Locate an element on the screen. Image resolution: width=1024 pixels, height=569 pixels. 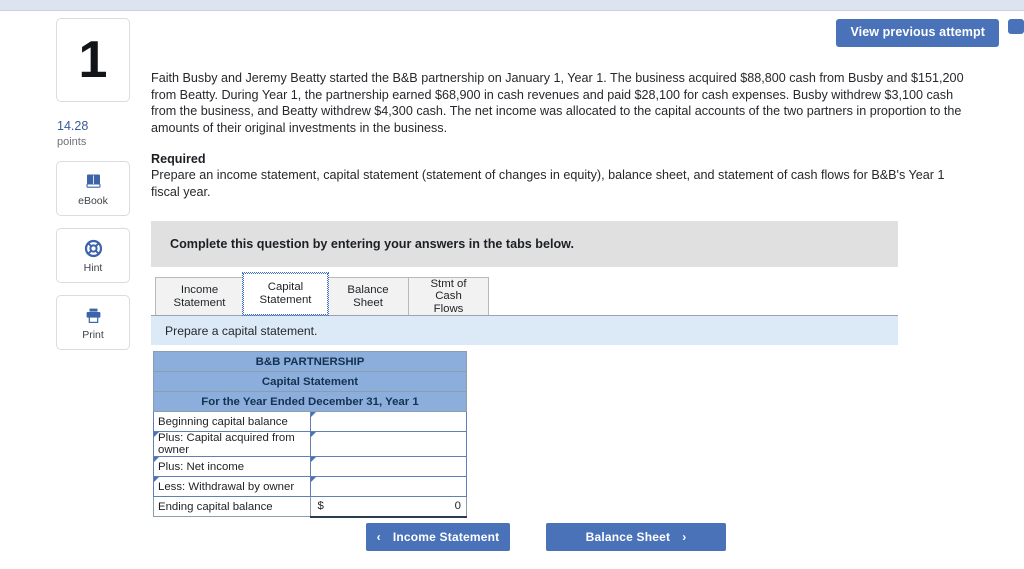
ebook-button: eBook is located at coordinates (93, 189).